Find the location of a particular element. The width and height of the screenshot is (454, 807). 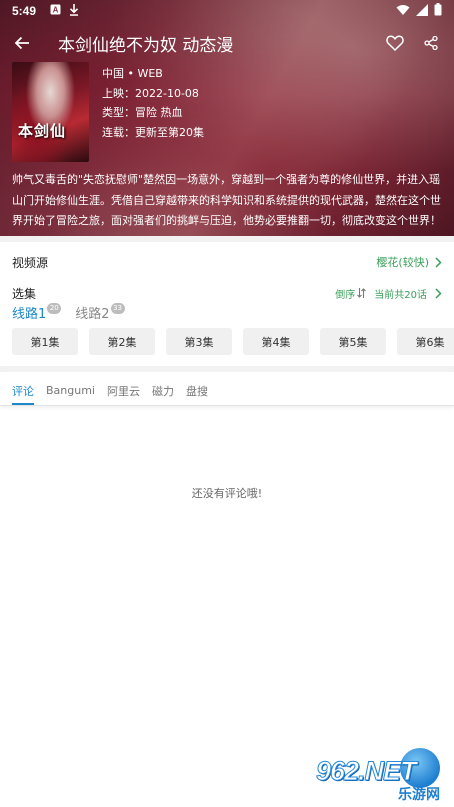

download-icon is located at coordinates (74, 11).